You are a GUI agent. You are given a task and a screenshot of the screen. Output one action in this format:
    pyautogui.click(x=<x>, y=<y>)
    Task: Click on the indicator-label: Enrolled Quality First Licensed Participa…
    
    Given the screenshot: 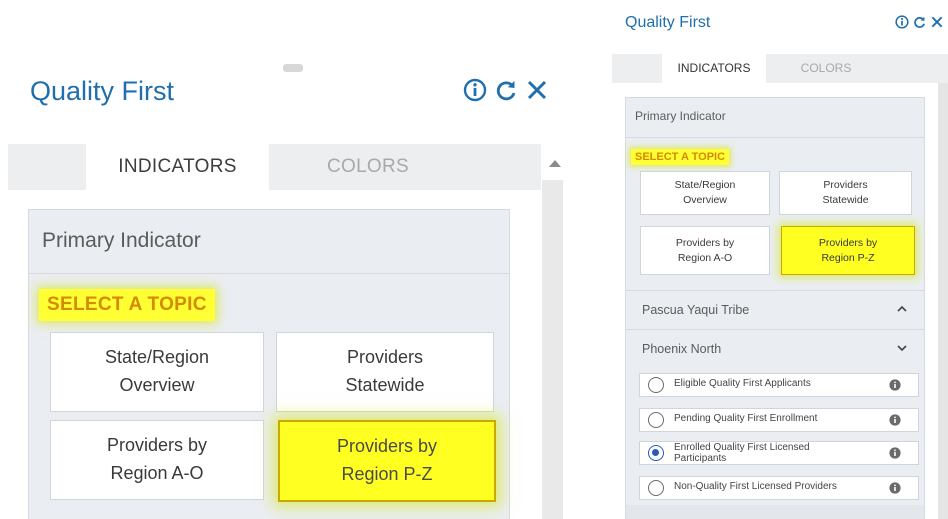 What is the action you would take?
    pyautogui.click(x=774, y=453)
    